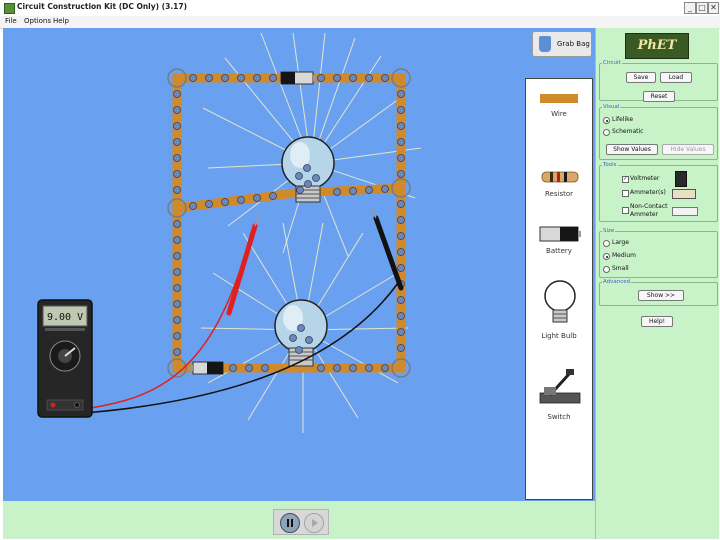 This screenshot has width=720, height=540. Describe the element at coordinates (606, 120) in the screenshot. I see `lifelike-radio` at that location.